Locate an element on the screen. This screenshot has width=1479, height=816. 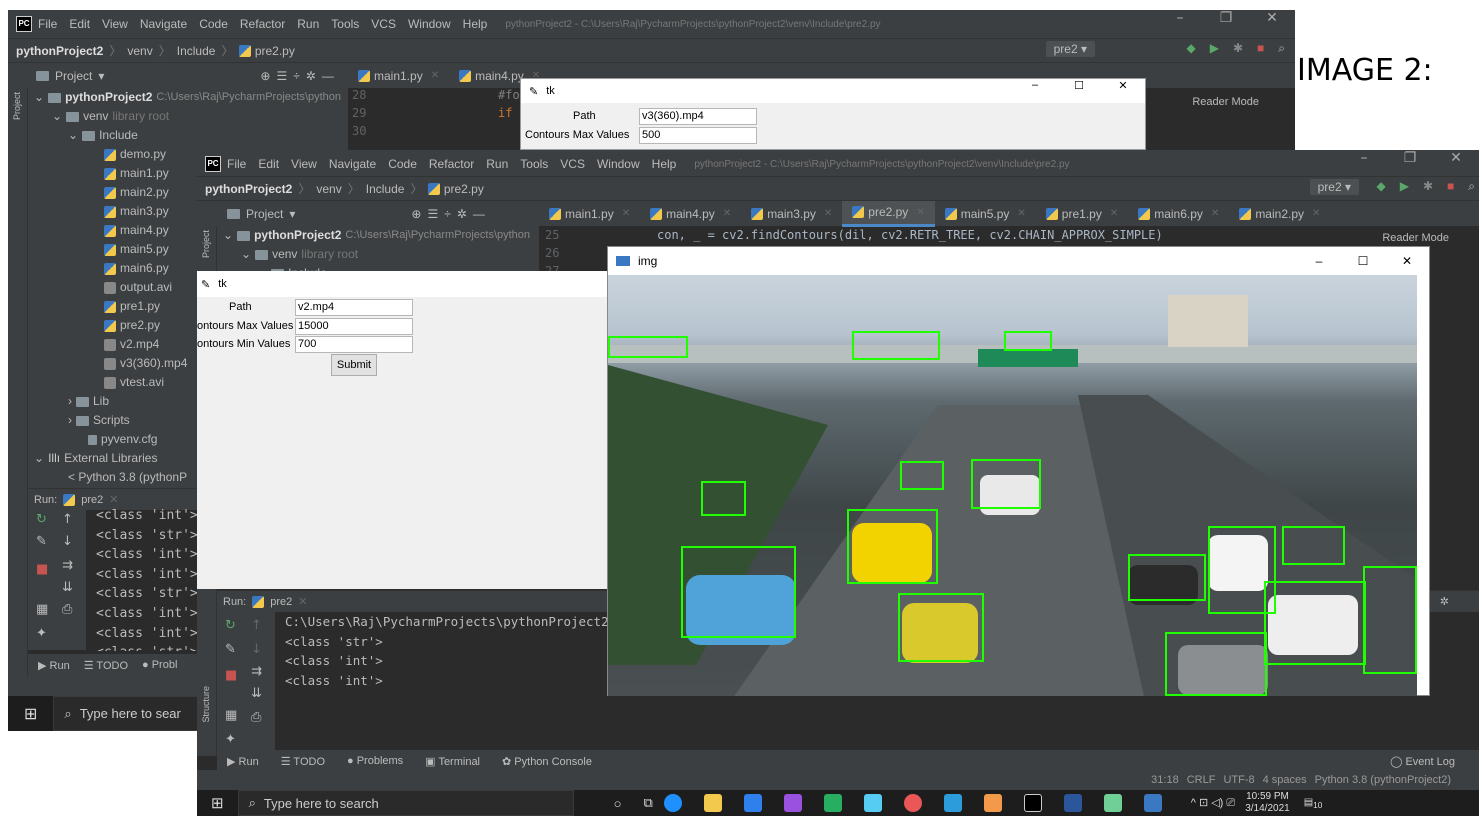
explorer-icon is located at coordinates (712, 803).